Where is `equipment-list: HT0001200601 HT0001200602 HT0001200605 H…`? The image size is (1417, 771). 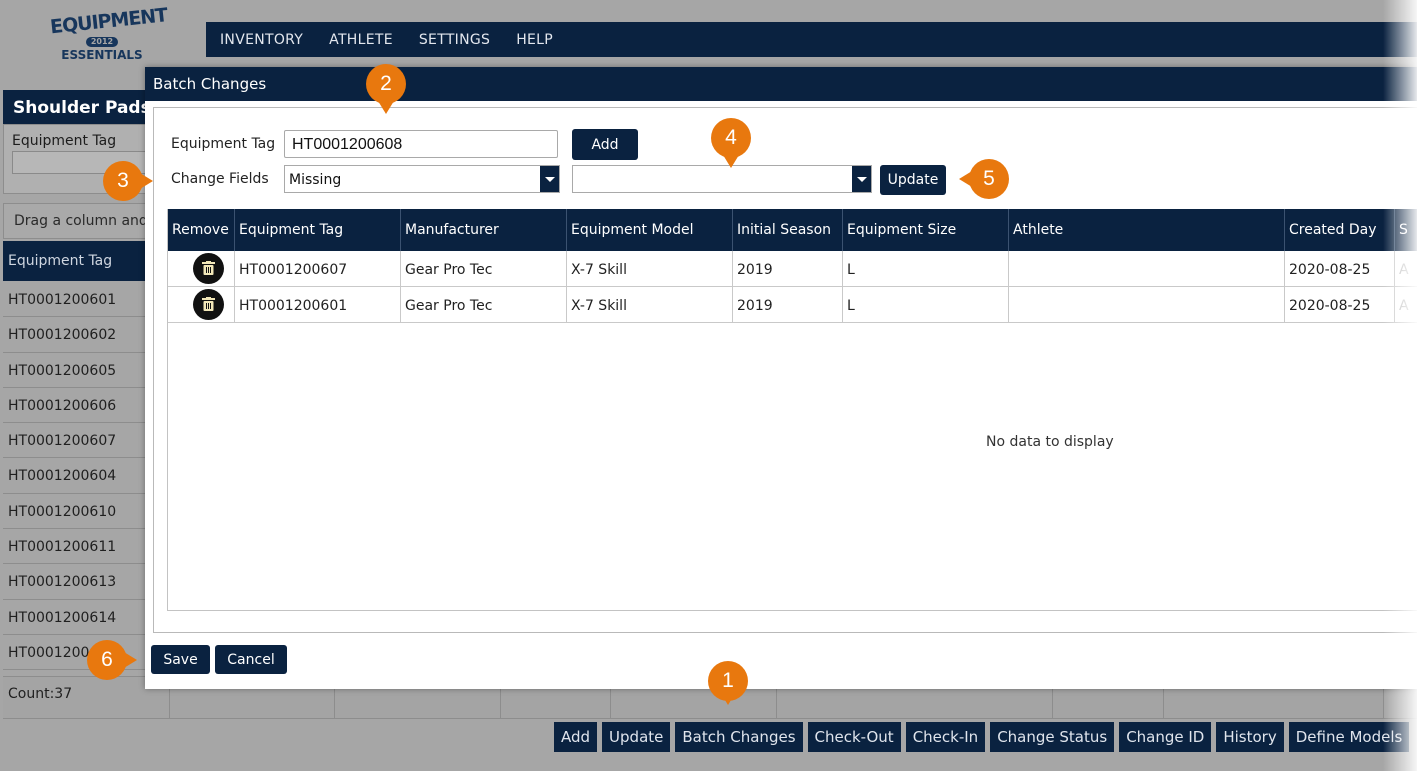 equipment-list: HT0001200601 HT0001200602 HT0001200605 H… is located at coordinates (75, 476).